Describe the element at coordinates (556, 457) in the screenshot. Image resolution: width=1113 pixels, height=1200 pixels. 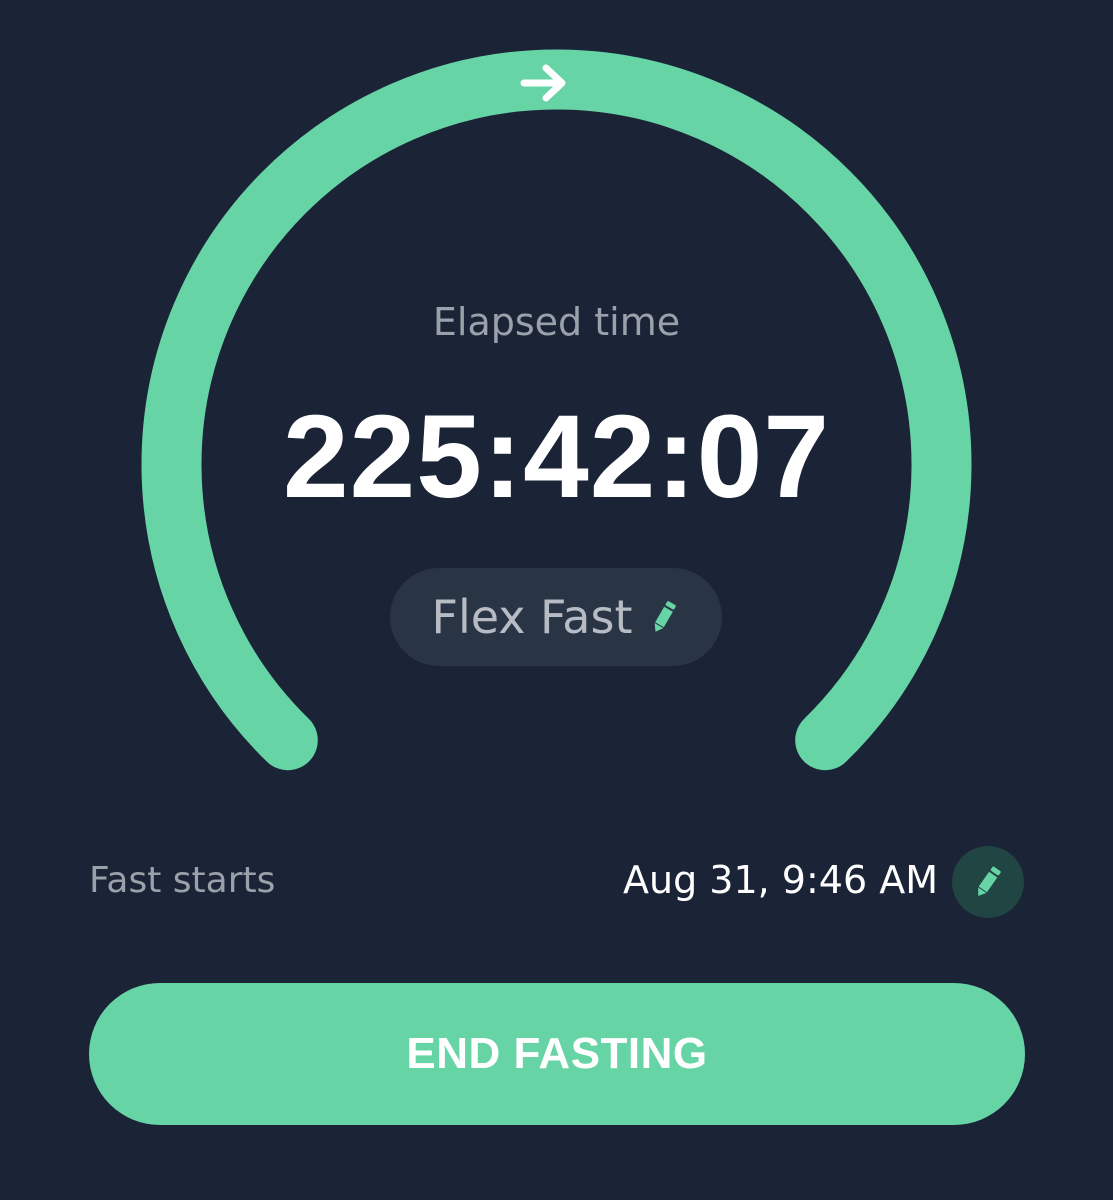
I see `elapsed-time-value: 225:42:07` at that location.